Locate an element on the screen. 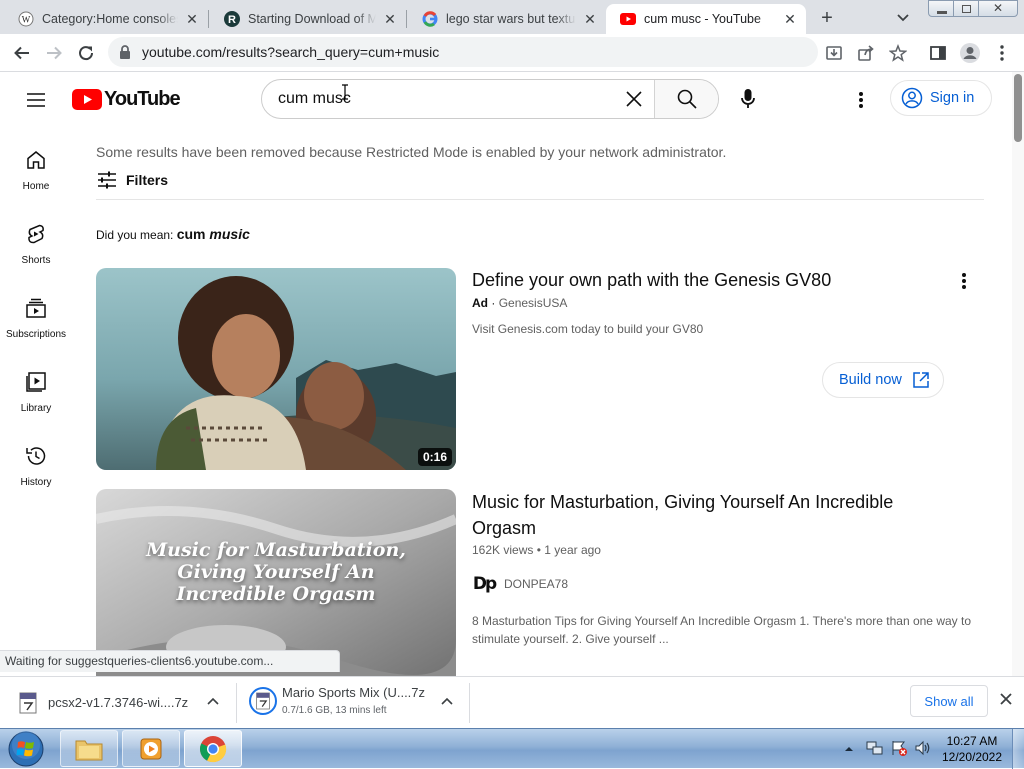  settings-menu-button is located at coordinates (861, 100).